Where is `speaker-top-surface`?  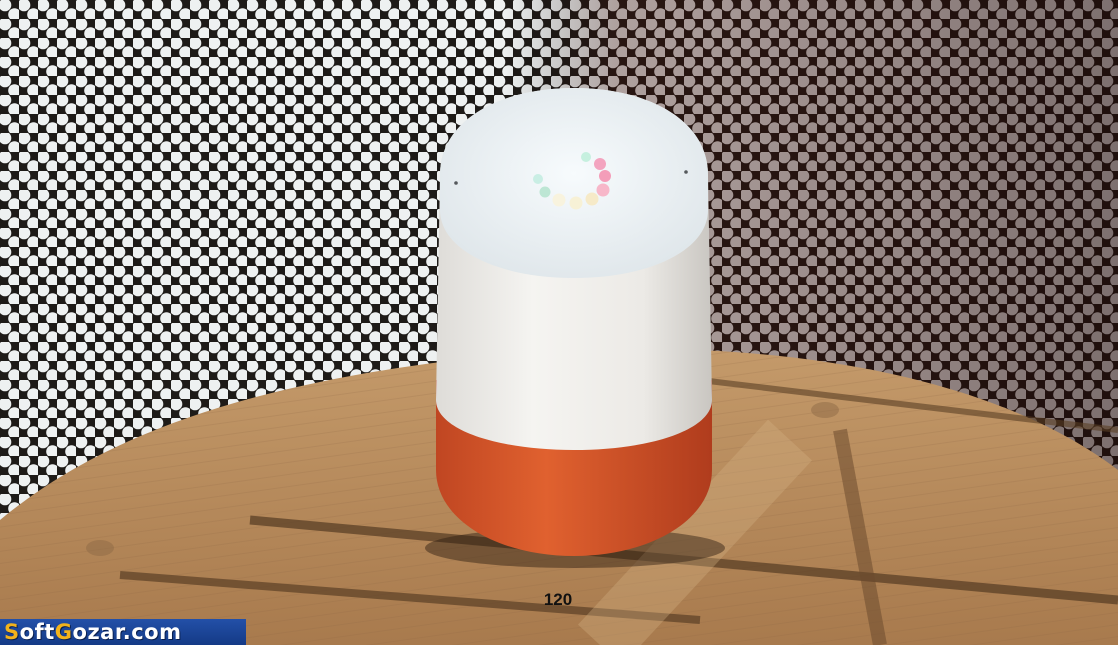
speaker-top-surface is located at coordinates (574, 183).